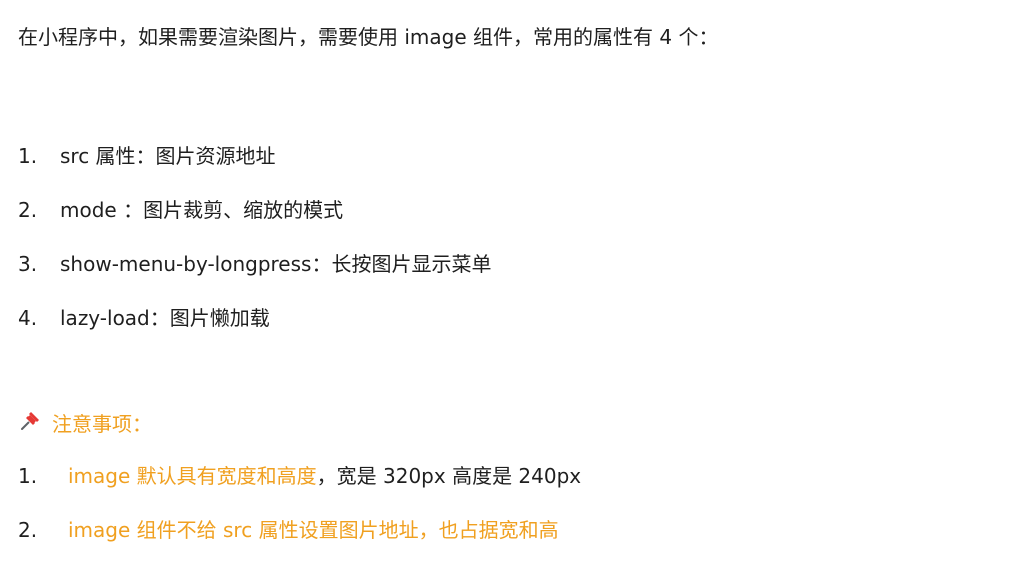 Image resolution: width=1028 pixels, height=568 pixels. What do you see at coordinates (202, 210) in the screenshot?
I see `list-text: mode ：图片裁剪、缩放的模式` at bounding box center [202, 210].